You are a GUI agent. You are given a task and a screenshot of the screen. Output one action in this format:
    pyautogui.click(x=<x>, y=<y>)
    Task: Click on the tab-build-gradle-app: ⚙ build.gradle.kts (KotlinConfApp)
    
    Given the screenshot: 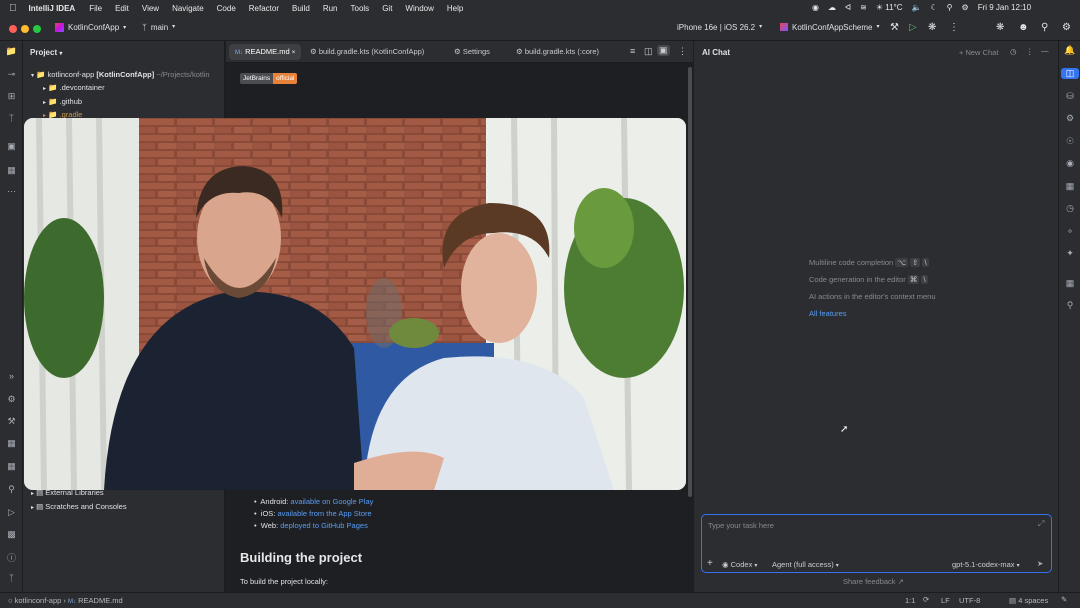 What is the action you would take?
    pyautogui.click(x=367, y=51)
    